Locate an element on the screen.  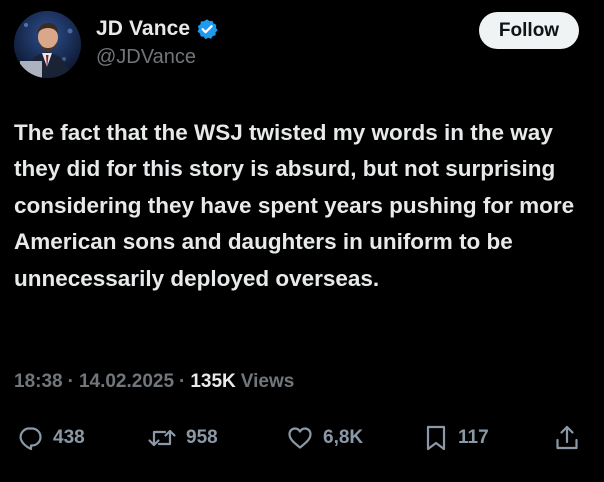
retweet-button: 958 is located at coordinates (182, 438).